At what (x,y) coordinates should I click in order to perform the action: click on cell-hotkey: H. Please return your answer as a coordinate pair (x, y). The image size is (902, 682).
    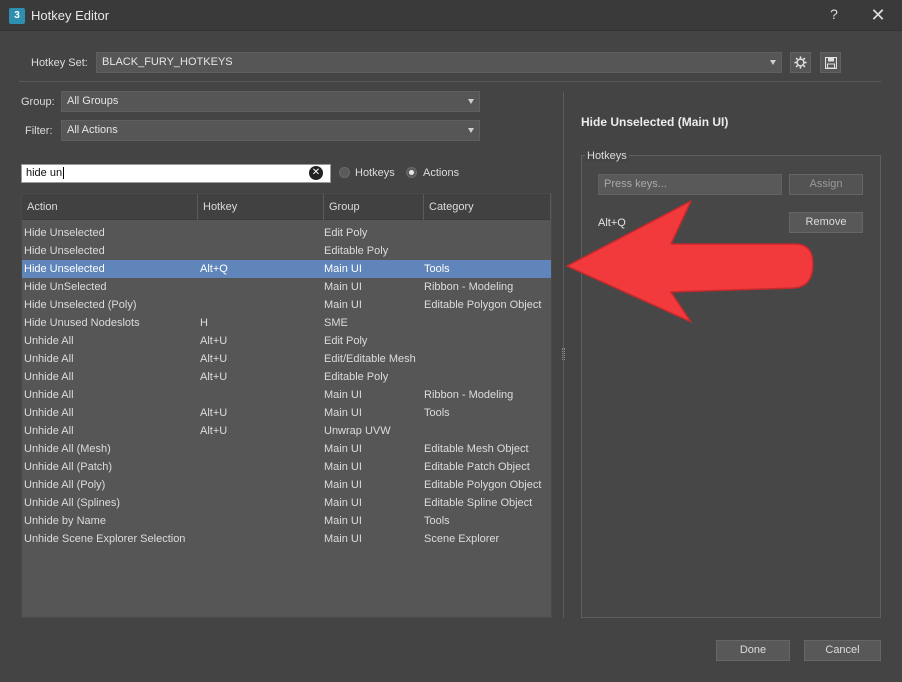
    Looking at the image, I should click on (204, 323).